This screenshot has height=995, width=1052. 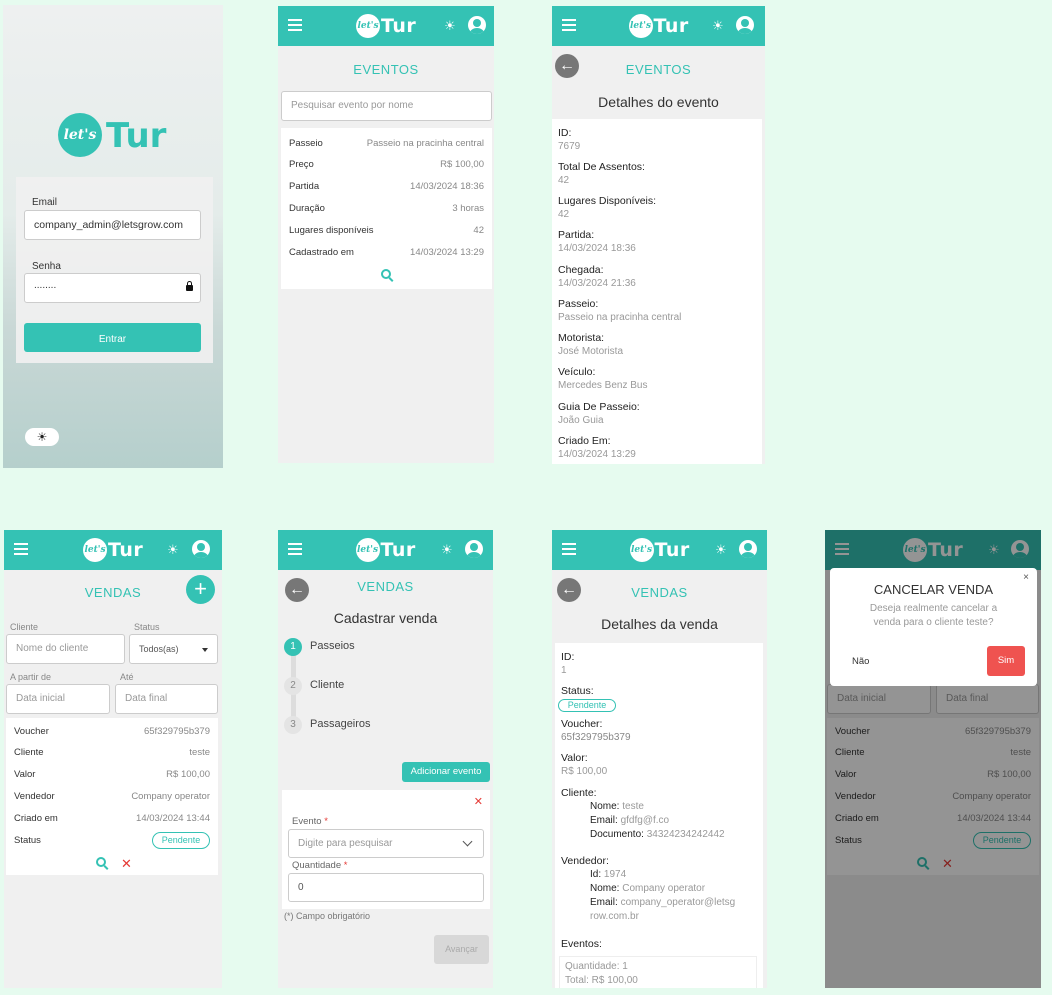 I want to click on search-input: Pesquisar evento por nome, so click(x=386, y=106).